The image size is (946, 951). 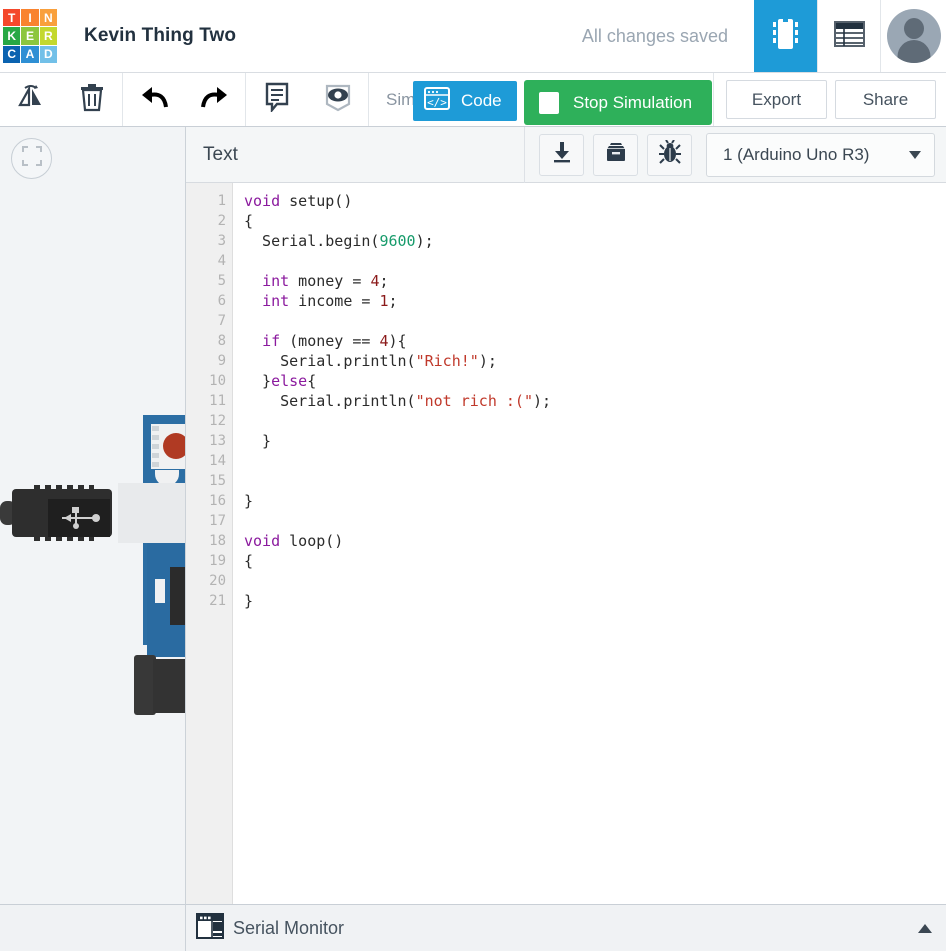 I want to click on board-selector: 1 (Arduino Uno R3), so click(x=820, y=154).